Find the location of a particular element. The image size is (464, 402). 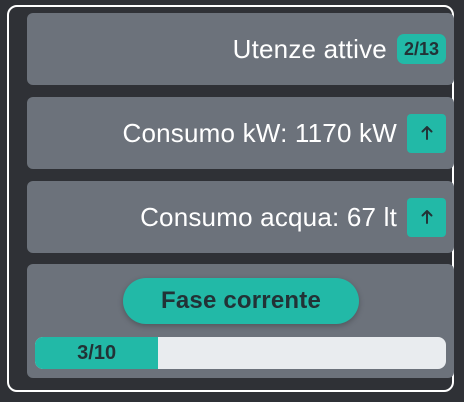

power-consumption-label: Consumo kW: 1170 kW is located at coordinates (259, 132).